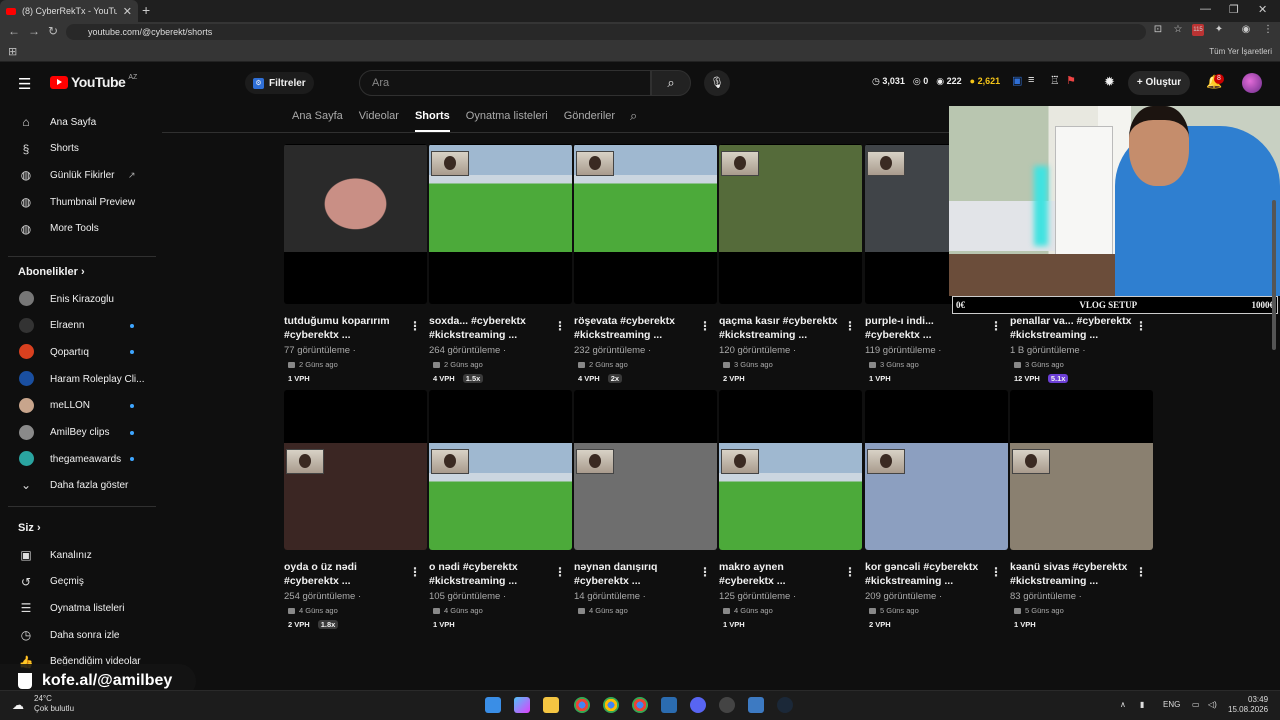  I want to click on browser-menu-icon: ⋮, so click(1268, 30).